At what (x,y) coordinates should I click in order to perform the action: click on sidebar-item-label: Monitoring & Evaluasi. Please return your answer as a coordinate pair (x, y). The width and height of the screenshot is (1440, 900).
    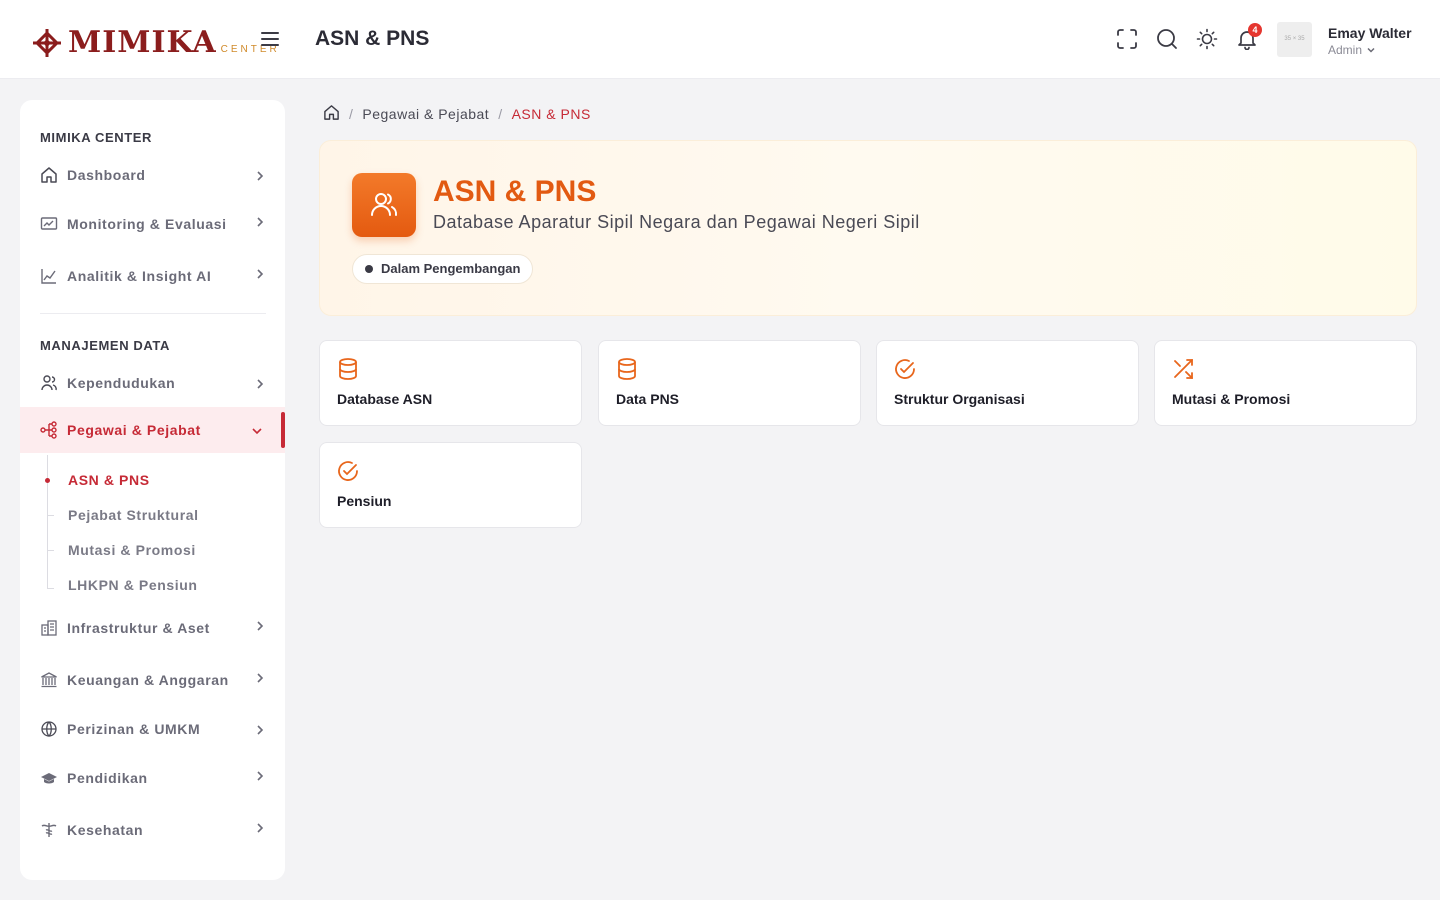
    Looking at the image, I should click on (147, 224).